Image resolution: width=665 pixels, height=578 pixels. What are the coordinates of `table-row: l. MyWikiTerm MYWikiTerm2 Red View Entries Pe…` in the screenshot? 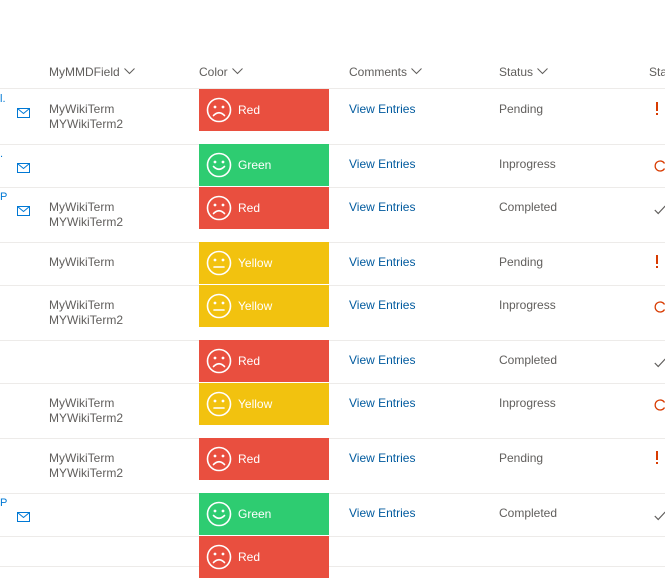 It's located at (332, 117).